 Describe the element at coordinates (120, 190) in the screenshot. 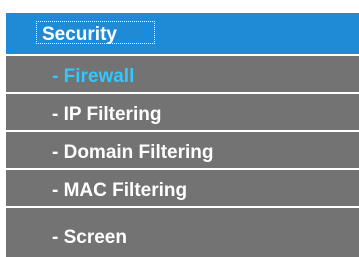

I see `menu-item-label: - MAC Filtering` at that location.